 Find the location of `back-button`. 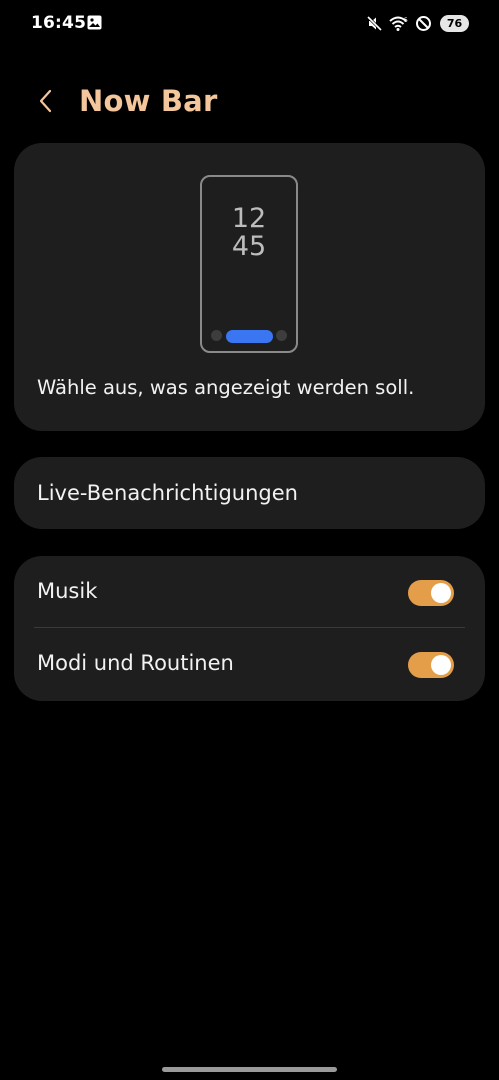

back-button is located at coordinates (46, 103).